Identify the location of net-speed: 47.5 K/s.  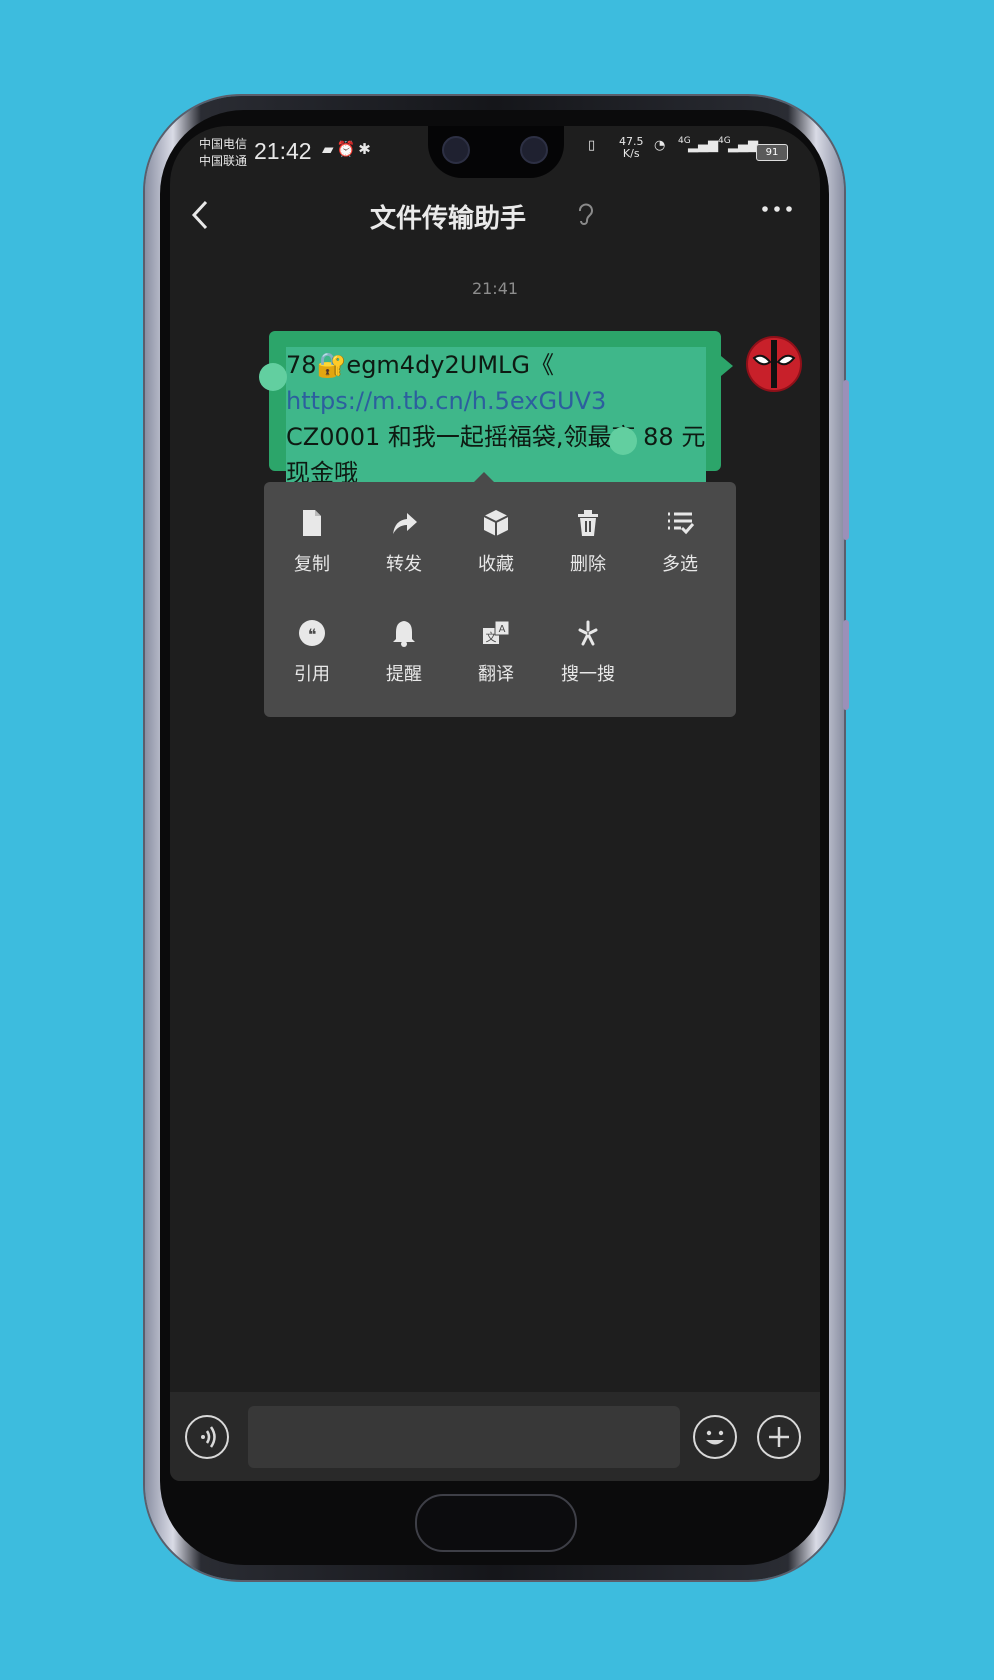
(631, 148).